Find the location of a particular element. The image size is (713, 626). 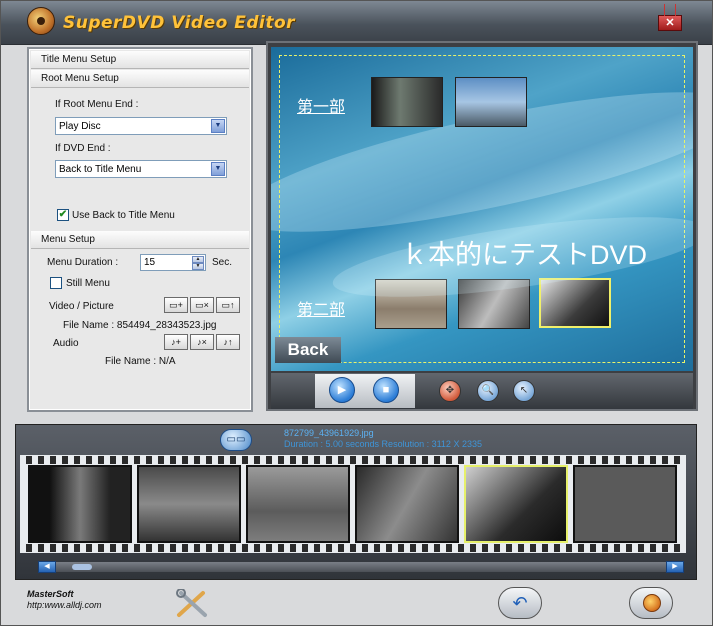

back-button: Back is located at coordinates (308, 350).